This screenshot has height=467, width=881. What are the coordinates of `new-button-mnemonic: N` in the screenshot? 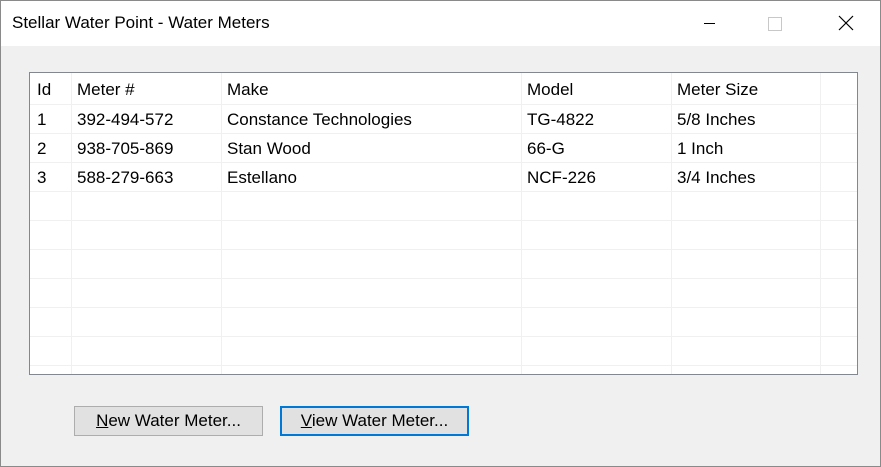 It's located at (102, 420).